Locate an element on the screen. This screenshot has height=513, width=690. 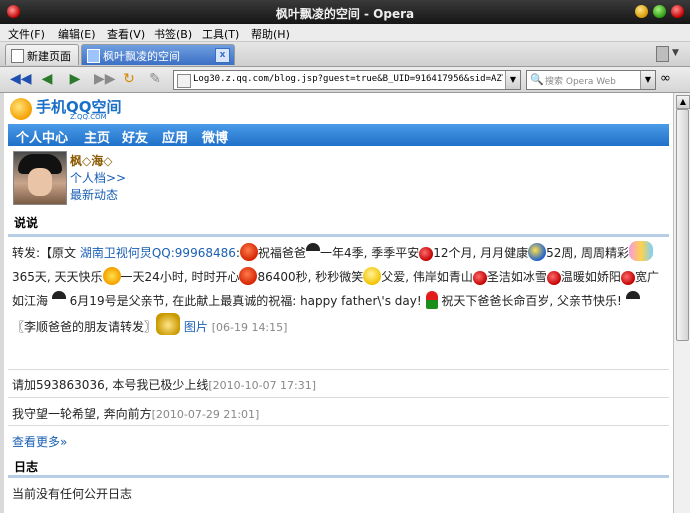
menu-bookmarks: 书签(B) is located at coordinates (173, 34).